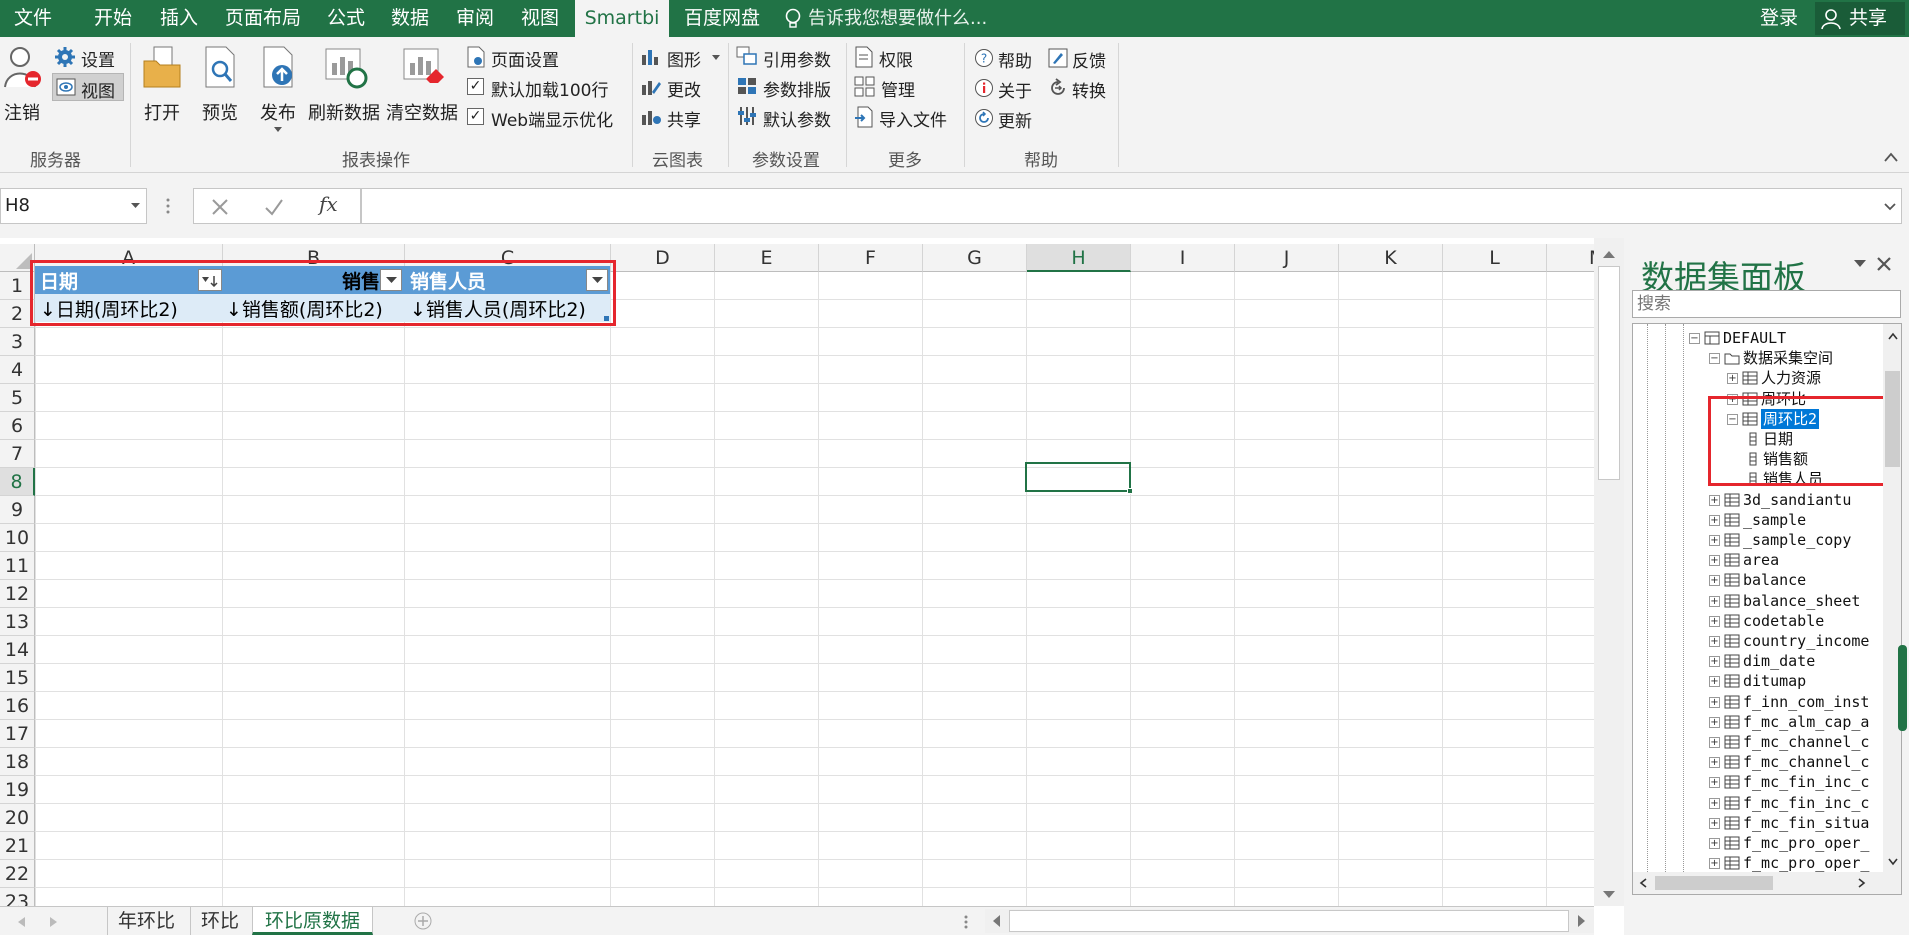 The height and width of the screenshot is (935, 1909). I want to click on tree-item: + f_inn_com_inst, so click(1758, 702).